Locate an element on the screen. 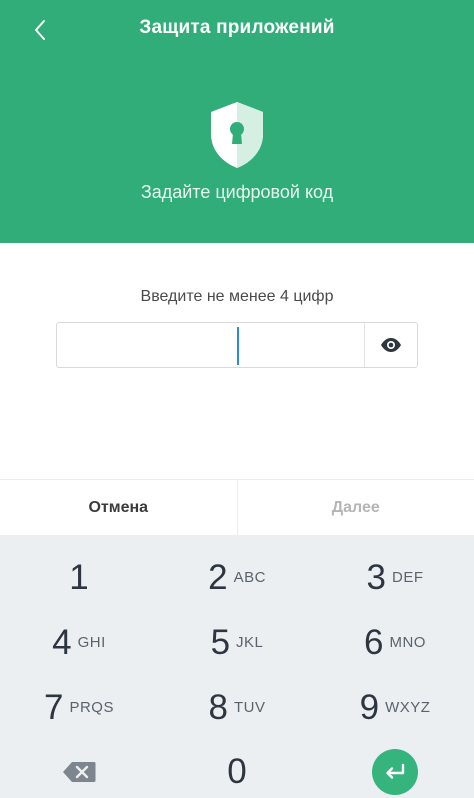  key-4: 4 GHI is located at coordinates (79, 642).